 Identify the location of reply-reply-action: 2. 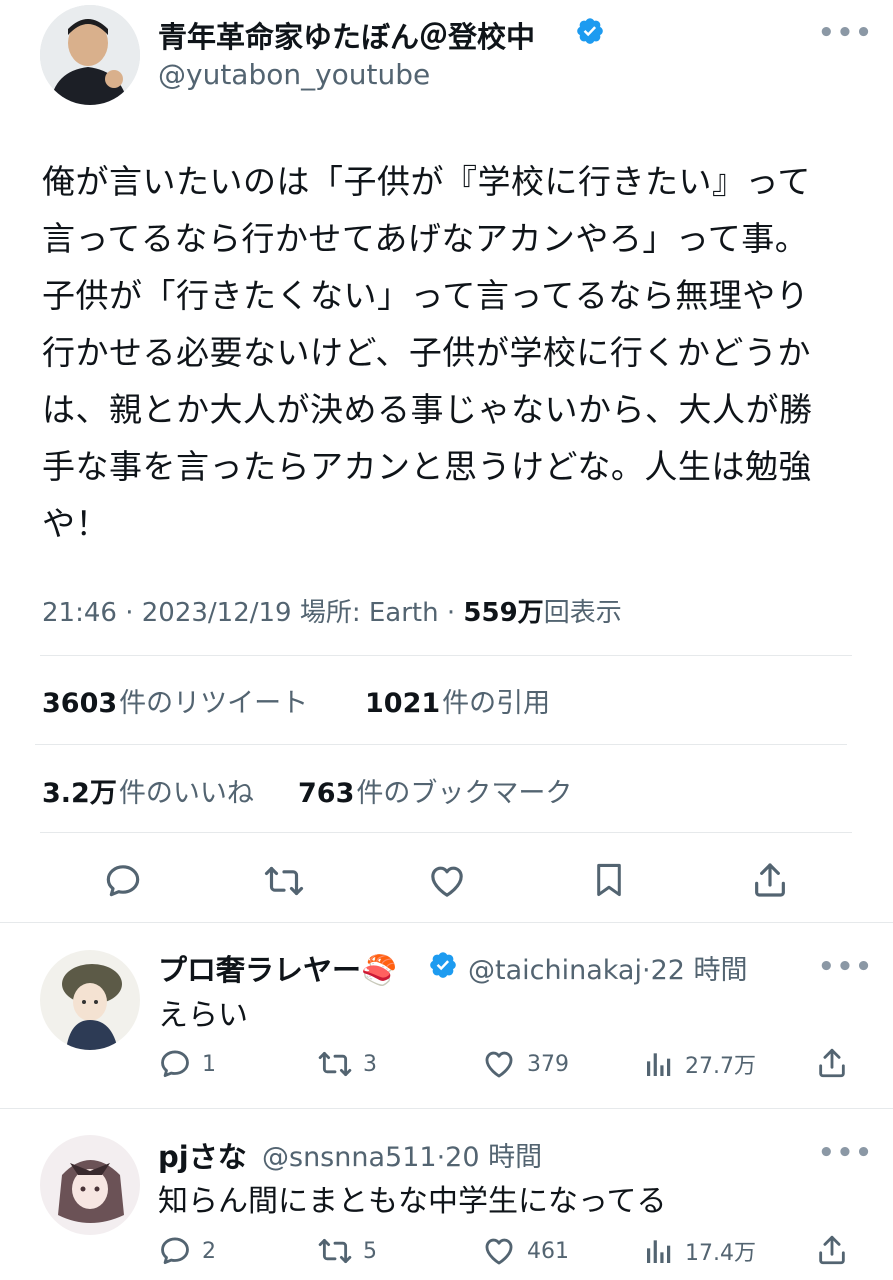
(187, 1251).